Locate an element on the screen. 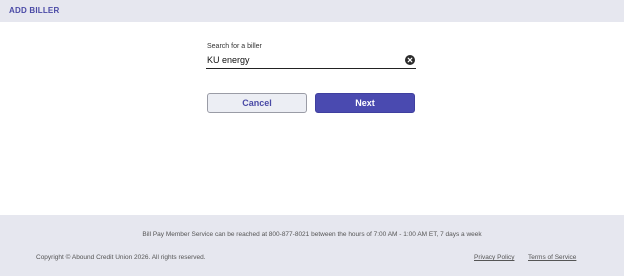 This screenshot has width=624, height=276. privacy-policy-link: Privacy Policy is located at coordinates (494, 257).